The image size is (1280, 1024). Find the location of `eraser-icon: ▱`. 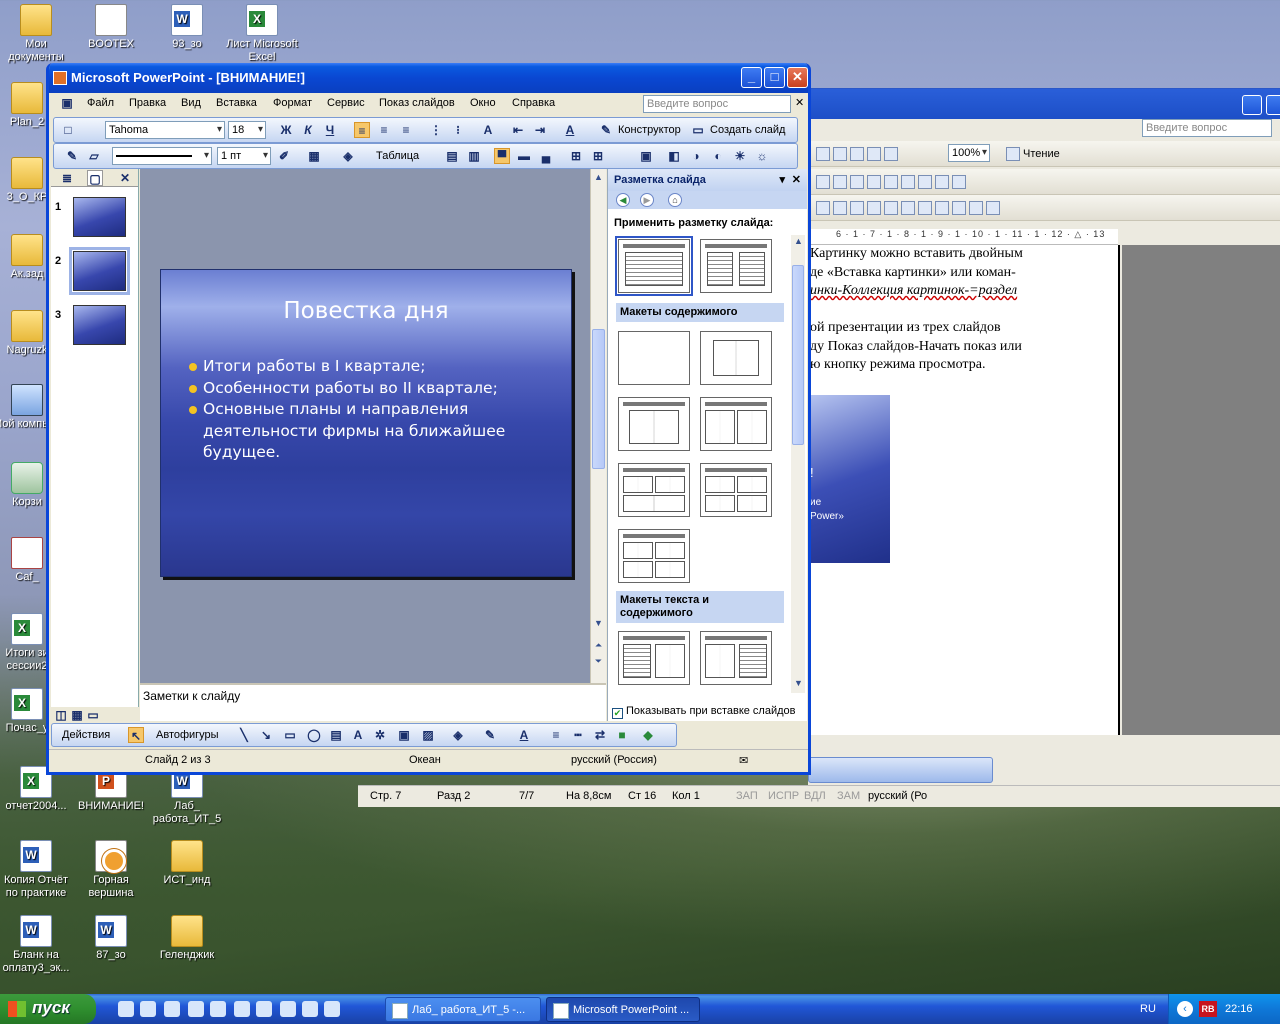

eraser-icon: ▱ is located at coordinates (94, 156).